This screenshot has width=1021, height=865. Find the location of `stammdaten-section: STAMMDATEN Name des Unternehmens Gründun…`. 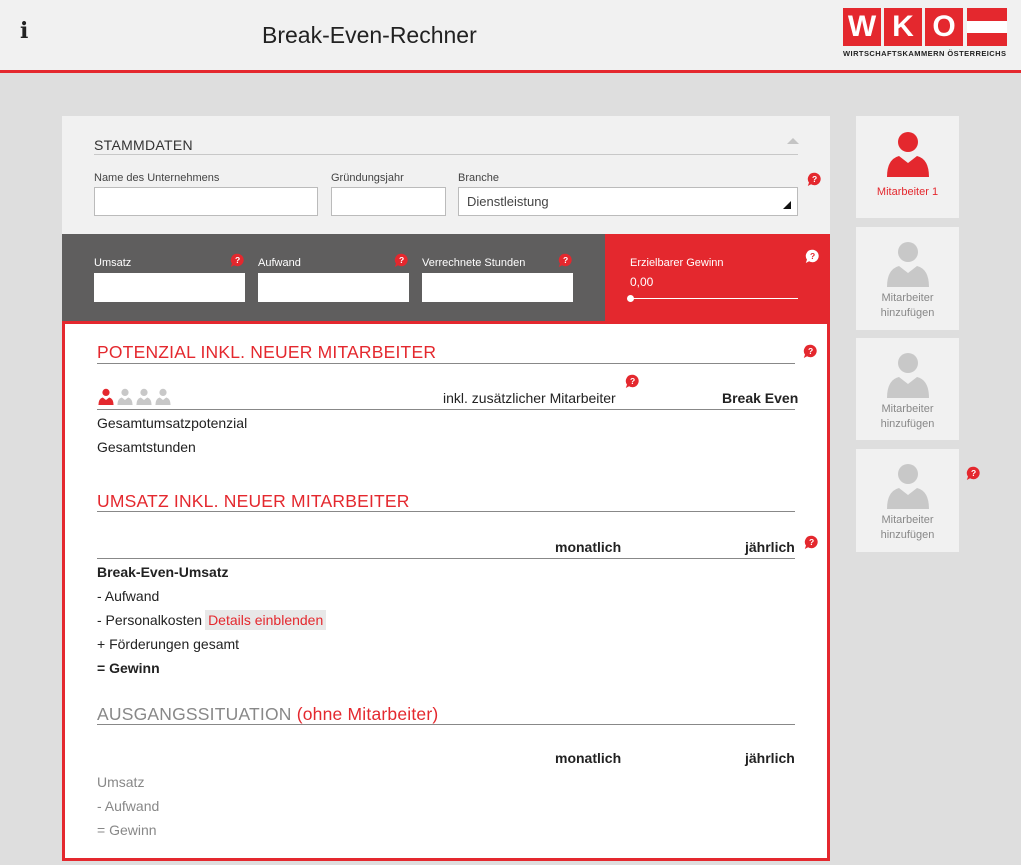

stammdaten-section: STAMMDATEN Name des Unternehmens Gründun… is located at coordinates (446, 175).